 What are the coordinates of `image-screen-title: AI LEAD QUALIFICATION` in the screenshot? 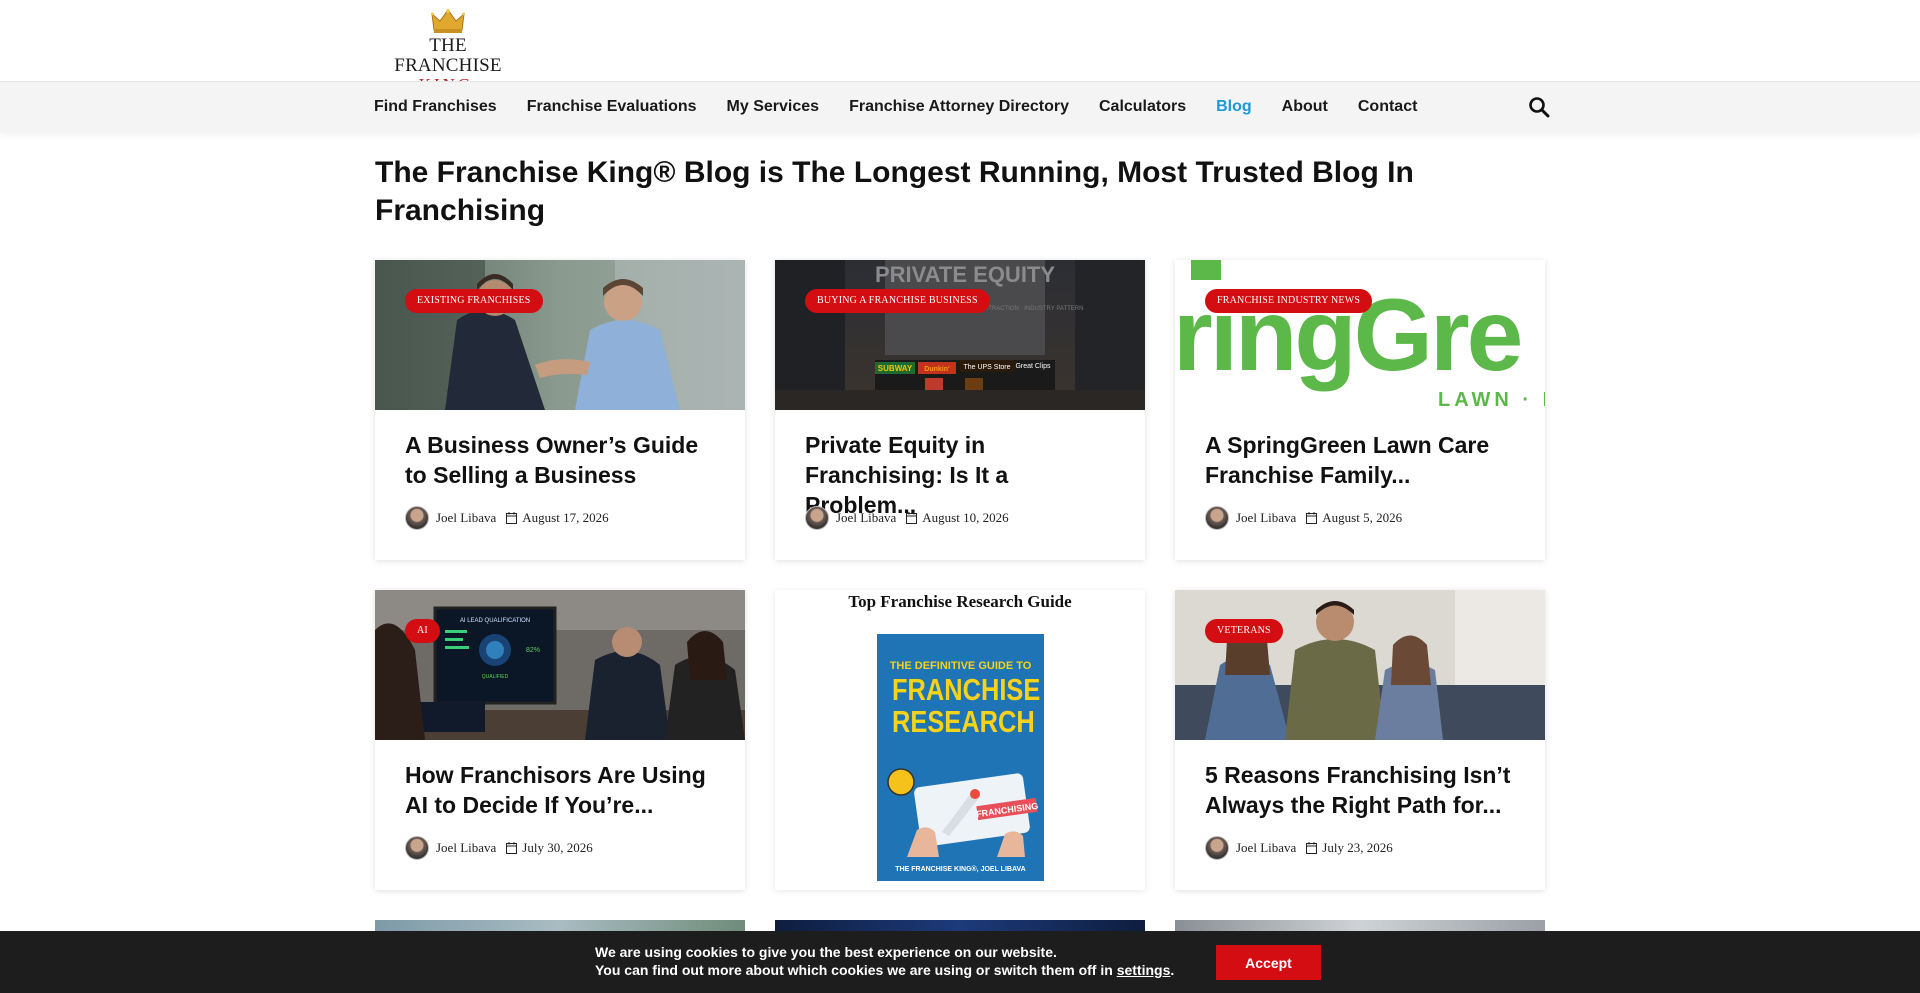 It's located at (495, 621).